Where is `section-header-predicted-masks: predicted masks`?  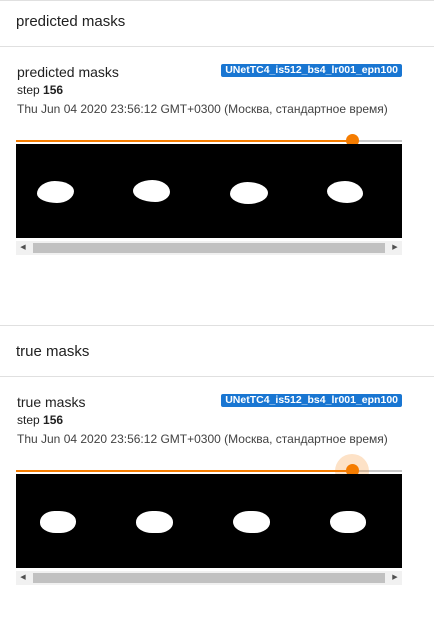
section-header-predicted-masks: predicted masks is located at coordinates (71, 21).